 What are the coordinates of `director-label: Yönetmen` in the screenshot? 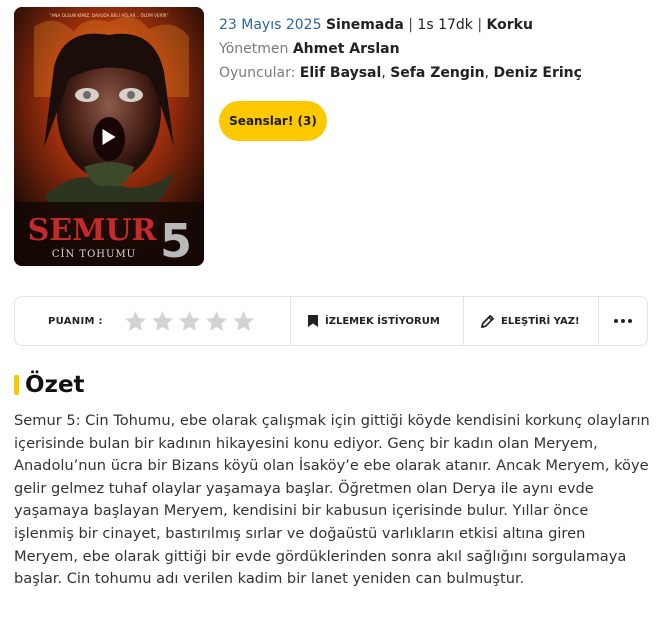 It's located at (254, 49).